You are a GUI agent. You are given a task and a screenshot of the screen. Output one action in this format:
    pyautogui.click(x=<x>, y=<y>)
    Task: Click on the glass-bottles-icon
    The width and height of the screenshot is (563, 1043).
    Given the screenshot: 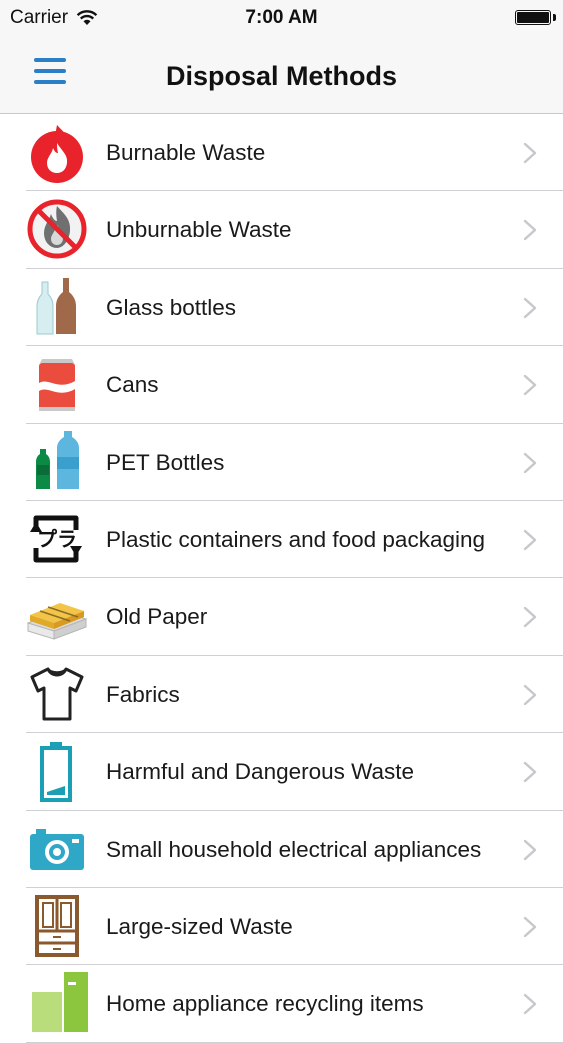 What is the action you would take?
    pyautogui.click(x=57, y=307)
    